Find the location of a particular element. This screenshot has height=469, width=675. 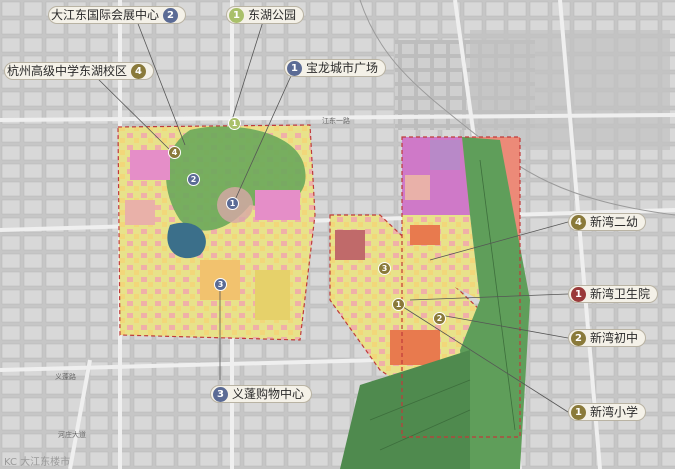

callout-label: 杭州高级中学东湖校区 is located at coordinates (67, 71).